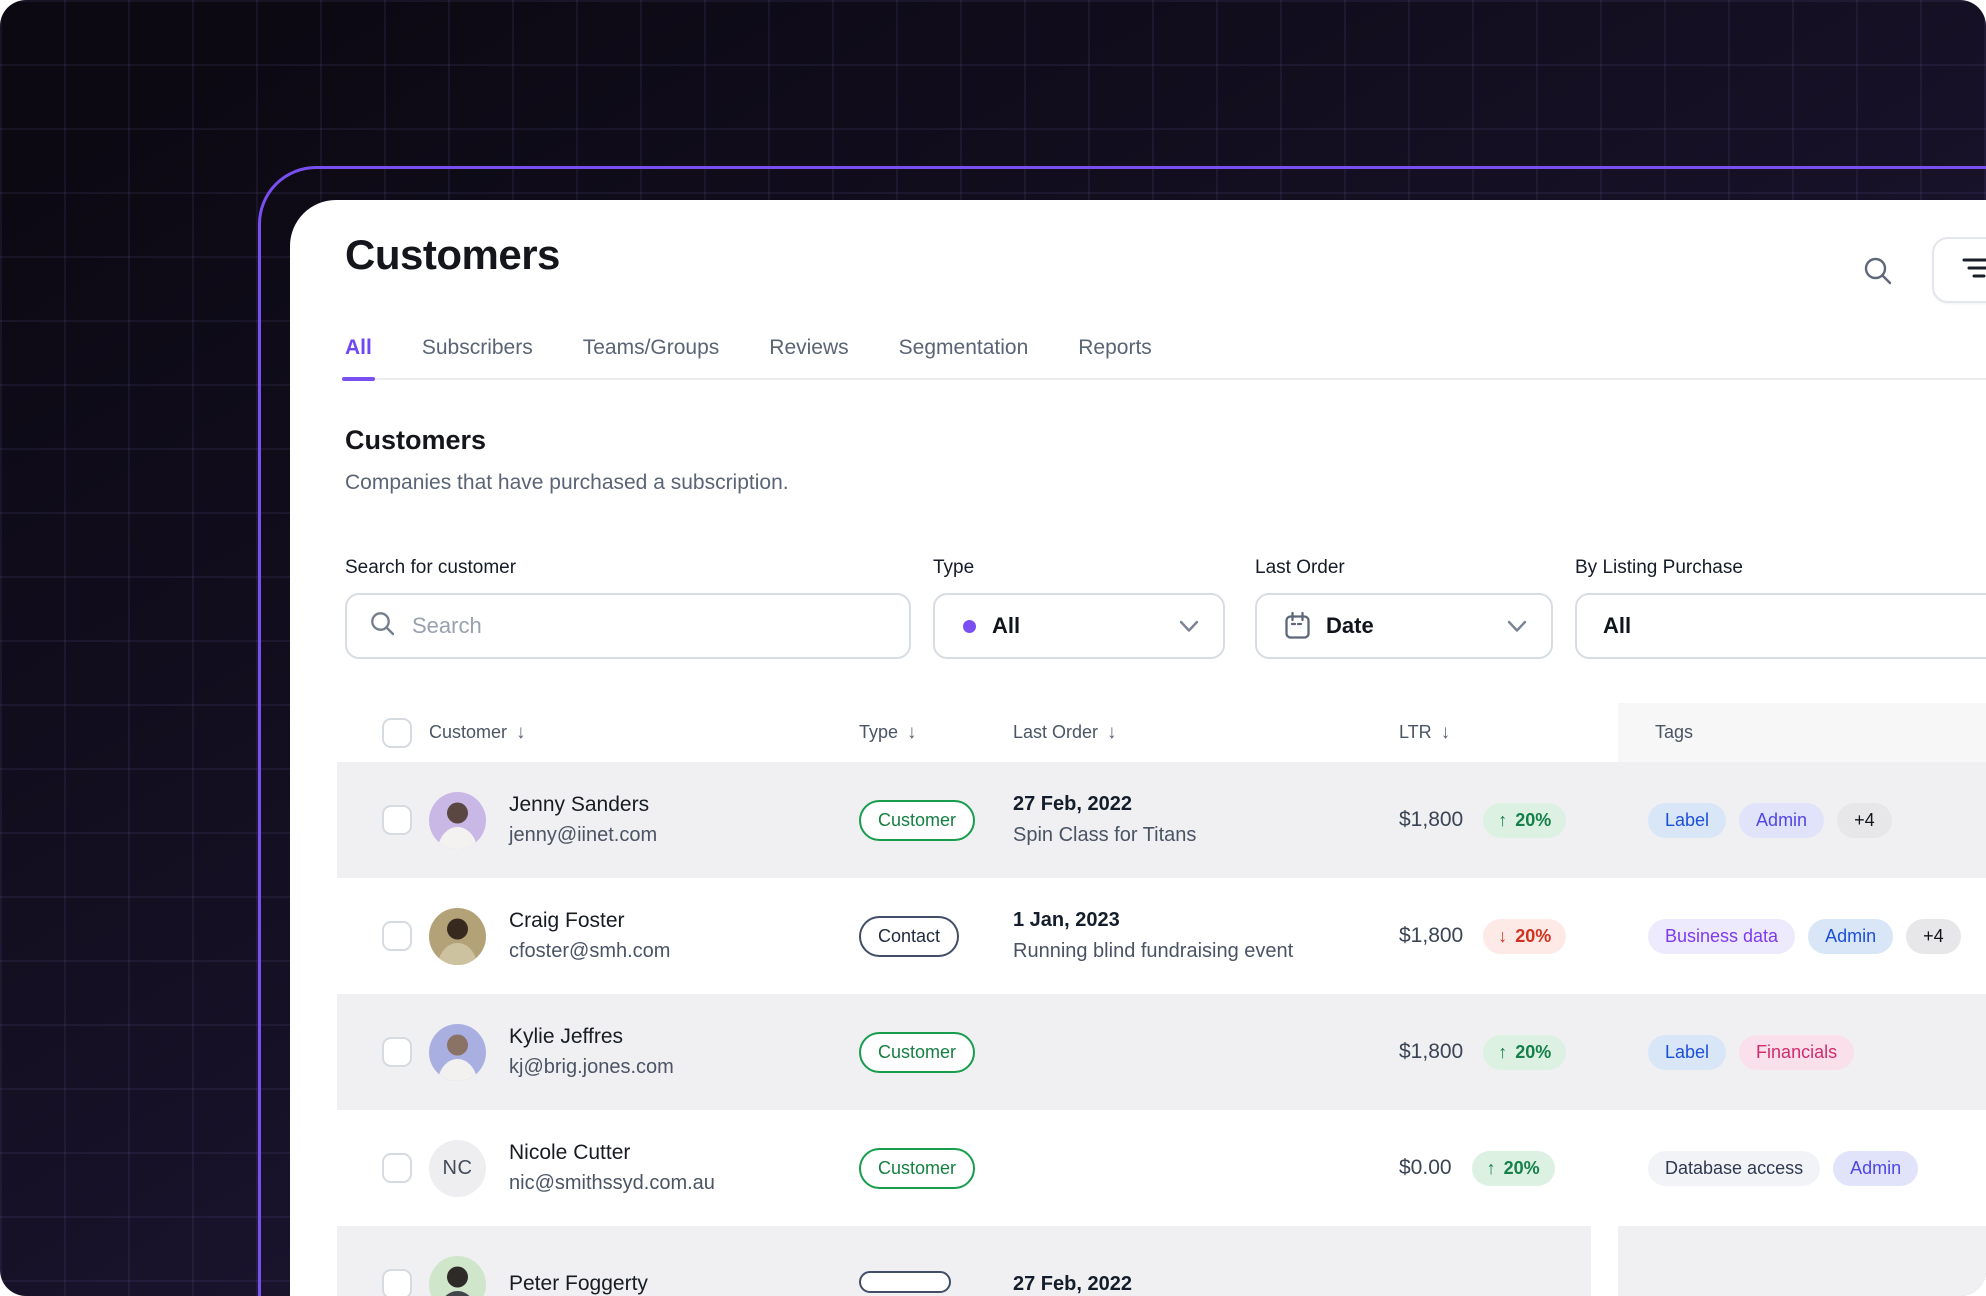 The image size is (1986, 1296). What do you see at coordinates (566, 1036) in the screenshot?
I see `customer-name: Kylie Jeffres` at bounding box center [566, 1036].